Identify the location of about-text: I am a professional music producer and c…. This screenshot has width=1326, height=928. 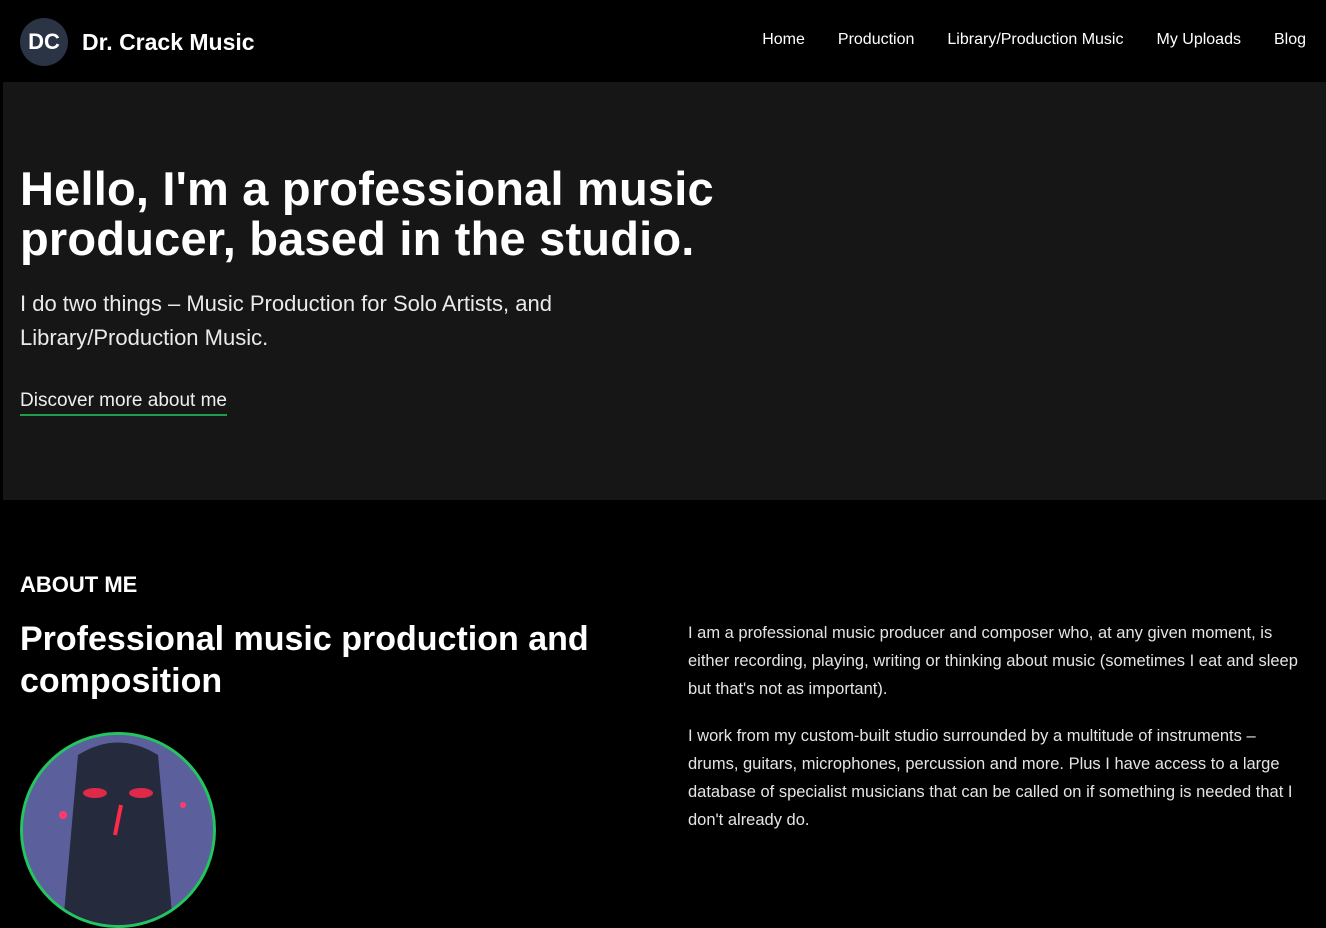
(998, 736).